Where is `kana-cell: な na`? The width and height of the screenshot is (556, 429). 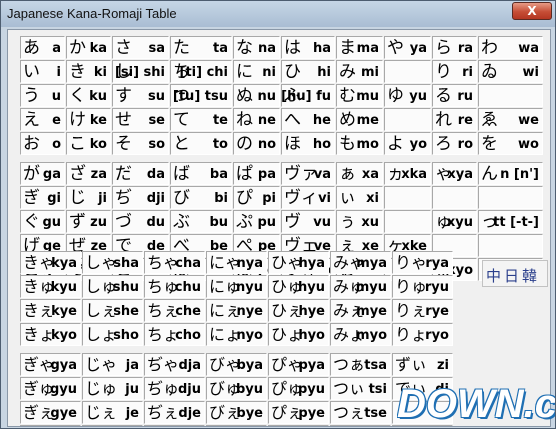 kana-cell: な na is located at coordinates (256, 47).